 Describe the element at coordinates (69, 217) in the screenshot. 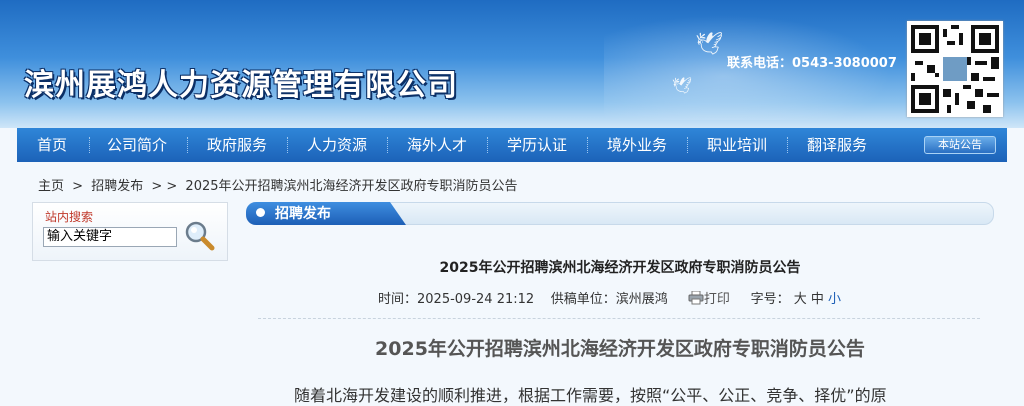

I see `search-label: 站内搜索` at that location.